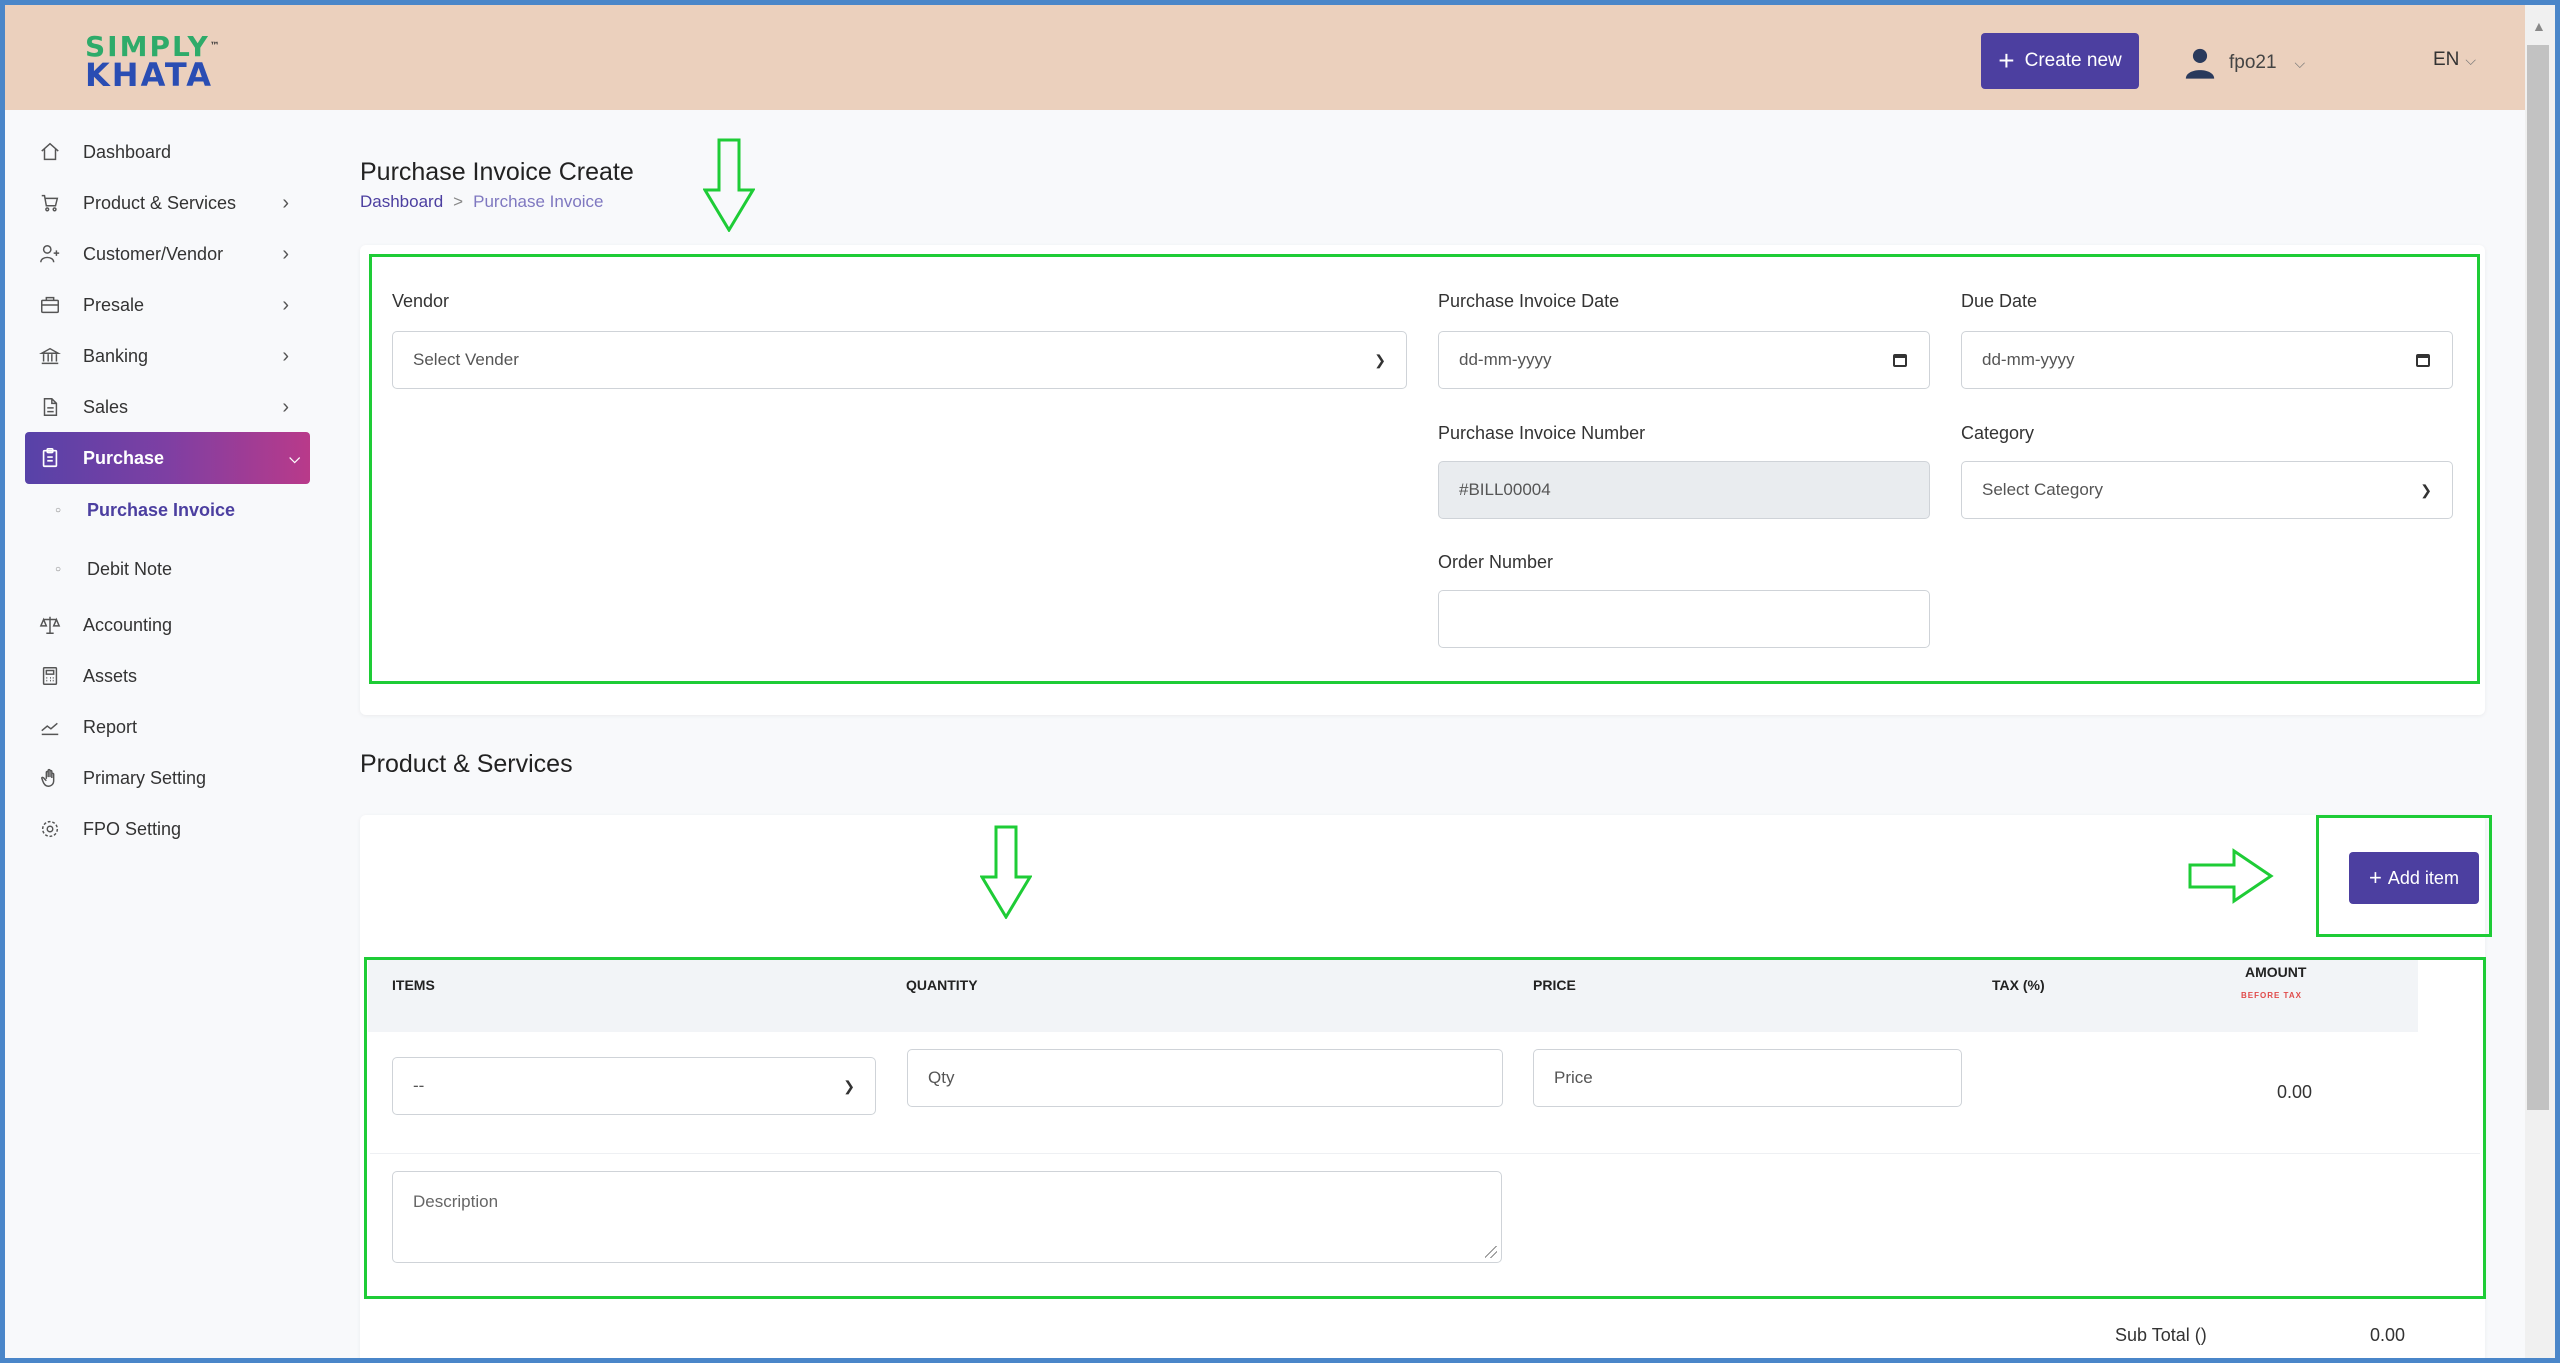 This screenshot has width=2560, height=1363. Describe the element at coordinates (50, 676) in the screenshot. I see `calculator-icon` at that location.